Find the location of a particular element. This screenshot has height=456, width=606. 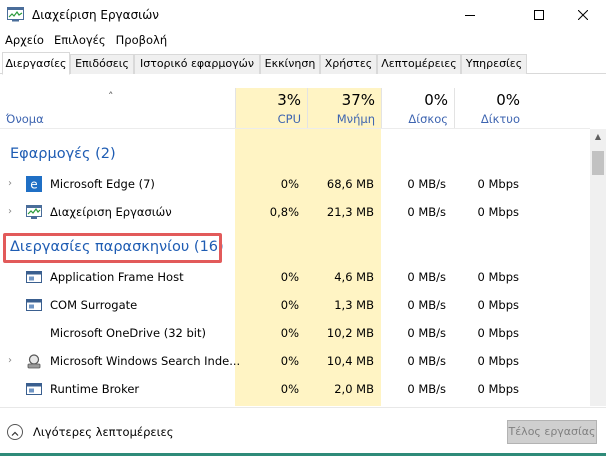

tab-users: Χρήστες is located at coordinates (348, 64).